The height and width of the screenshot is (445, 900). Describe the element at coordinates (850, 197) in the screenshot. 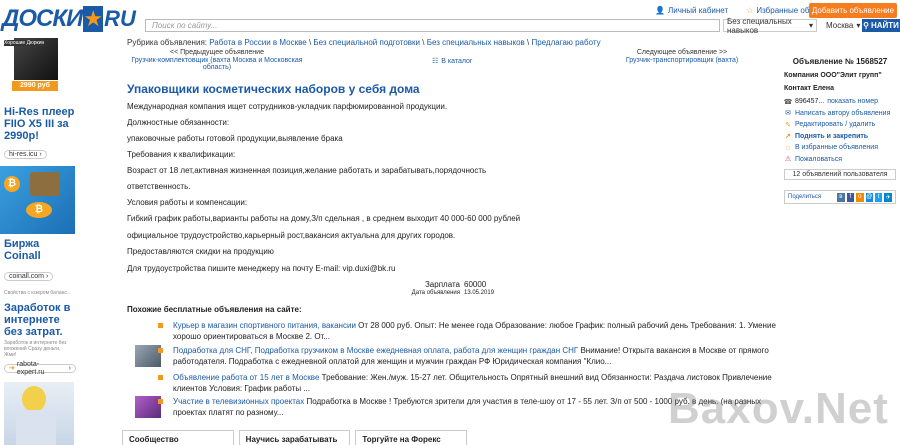

I see `facebook-icon: f` at that location.